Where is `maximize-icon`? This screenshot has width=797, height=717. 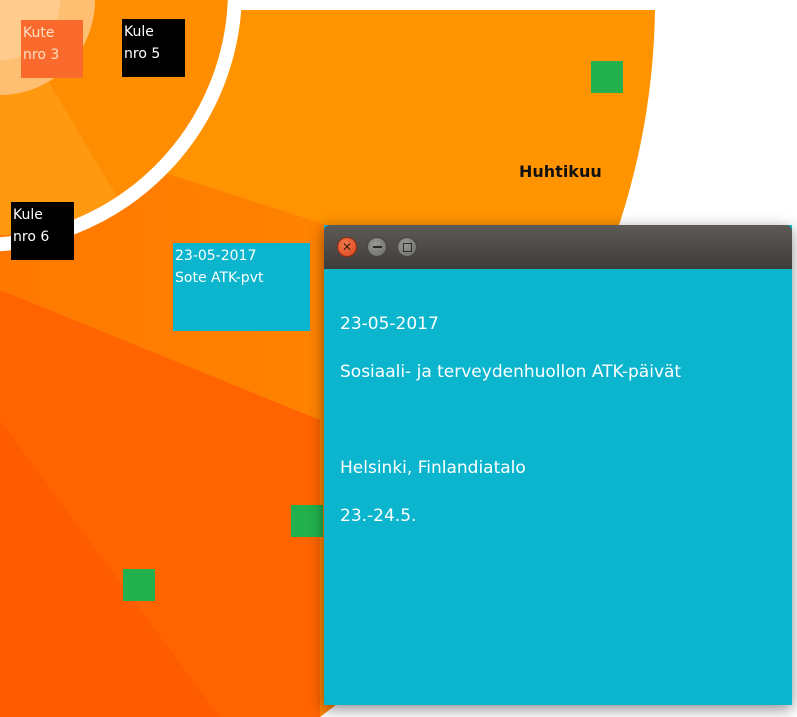
maximize-icon is located at coordinates (407, 247).